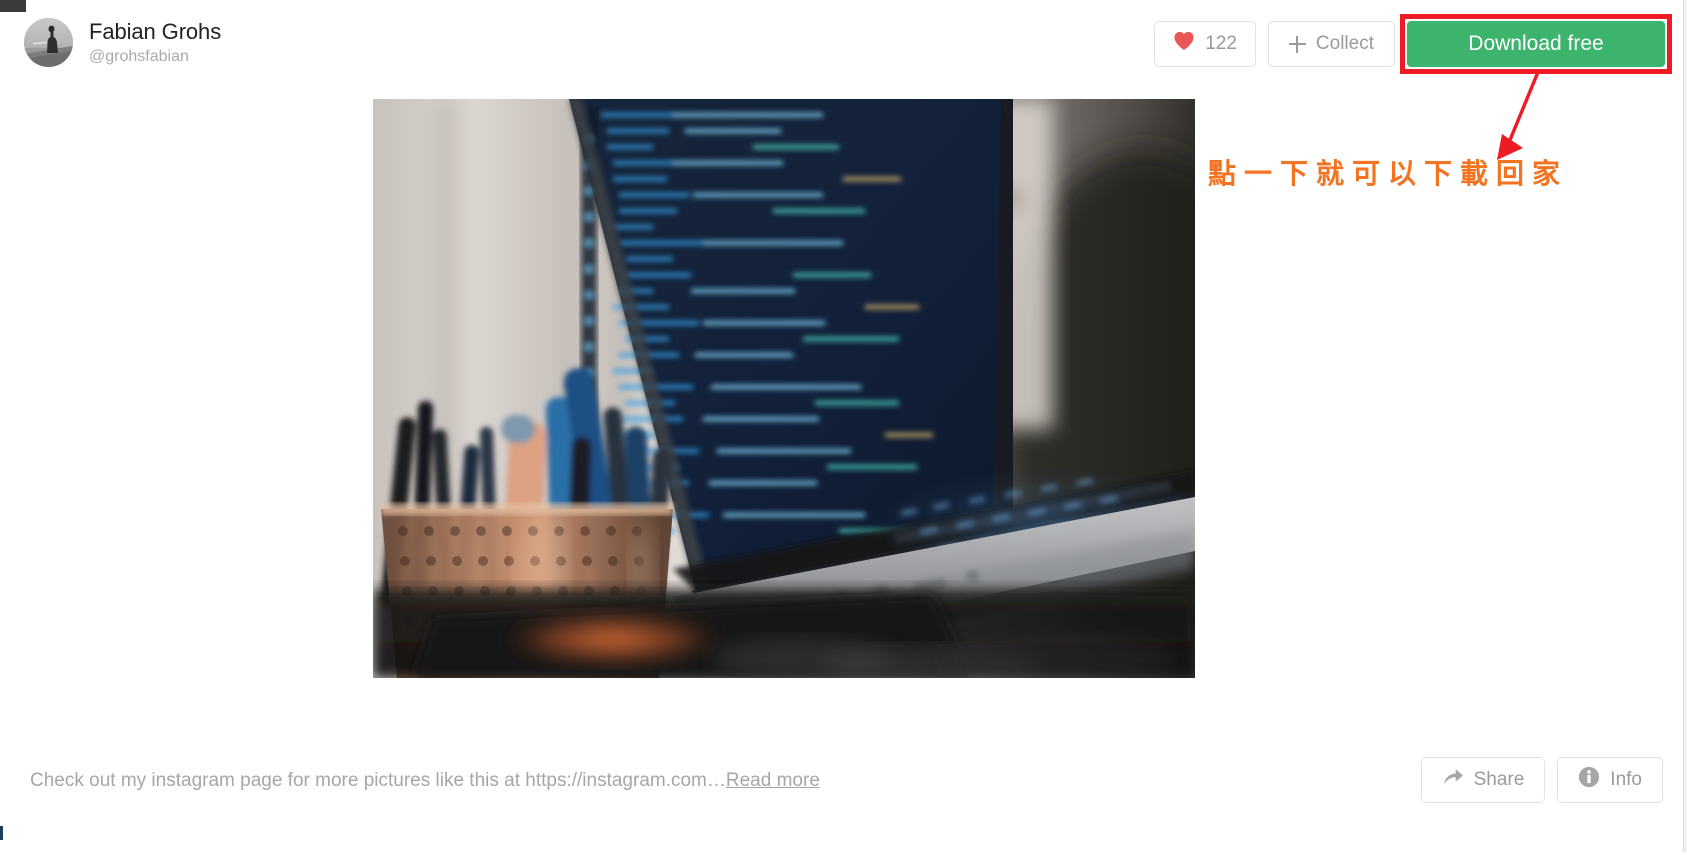  Describe the element at coordinates (1184, 44) in the screenshot. I see `heart-icon` at that location.